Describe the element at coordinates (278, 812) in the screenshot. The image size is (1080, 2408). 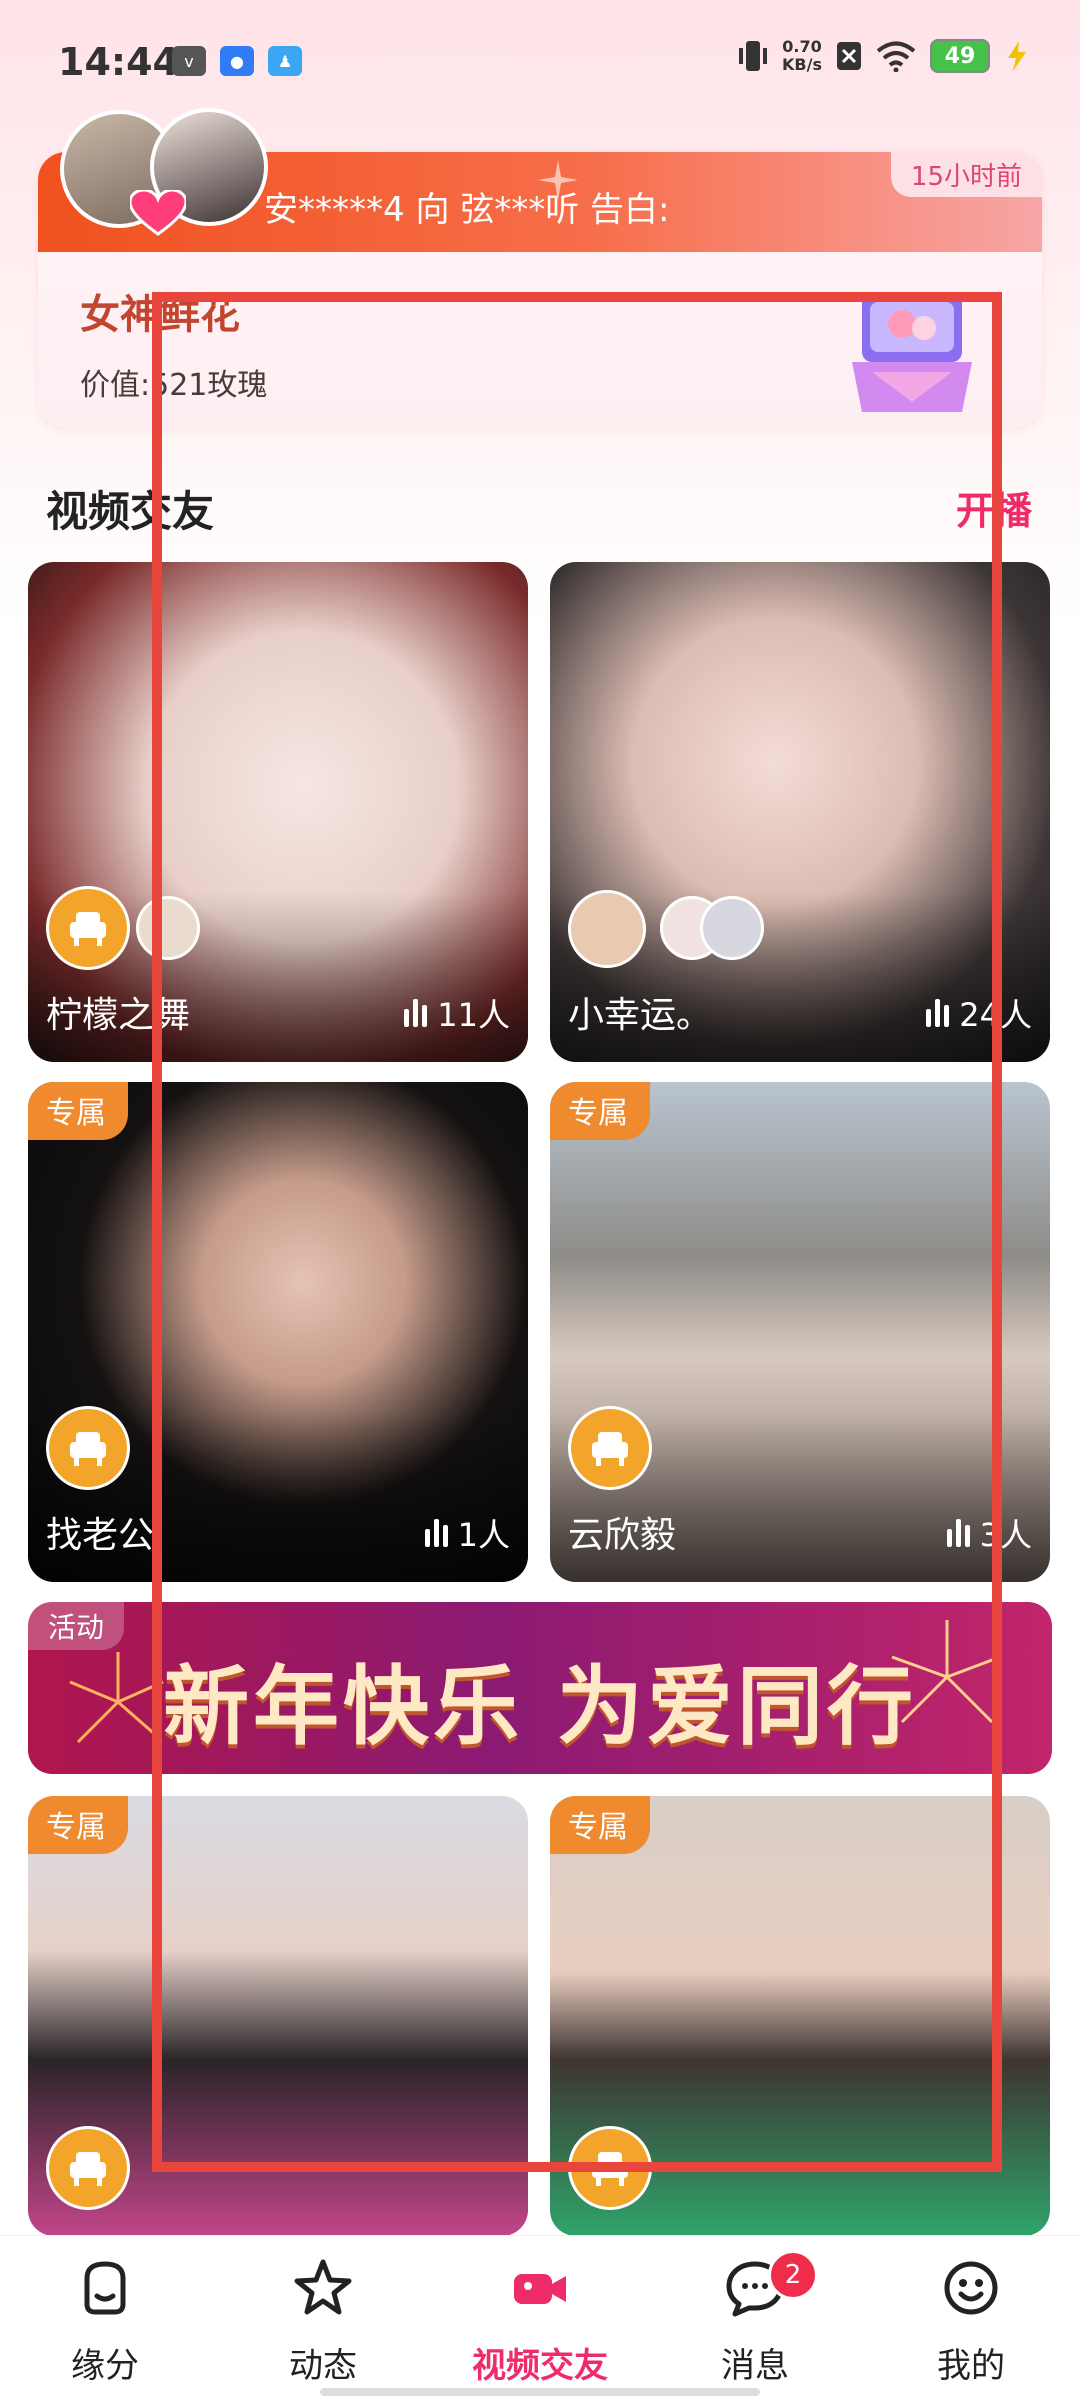
I see `room-card: 柠檬之舞 11人` at that location.